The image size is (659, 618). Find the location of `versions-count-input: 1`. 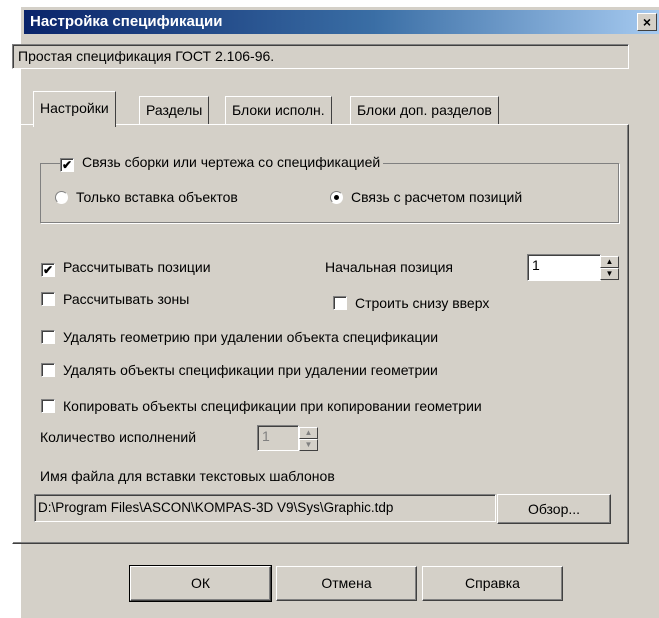

versions-count-input: 1 is located at coordinates (278, 438).